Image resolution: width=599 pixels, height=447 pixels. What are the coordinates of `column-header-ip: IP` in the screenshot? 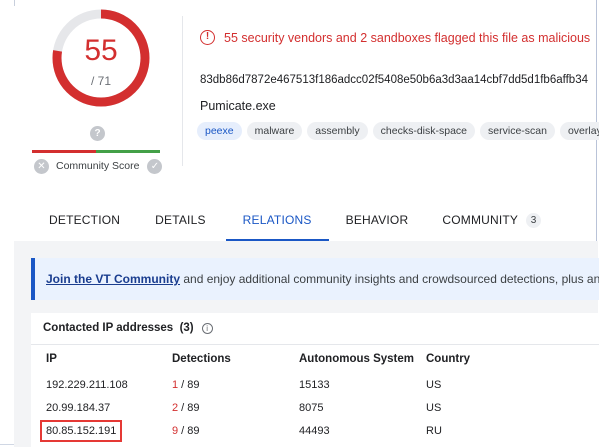 It's located at (51, 359).